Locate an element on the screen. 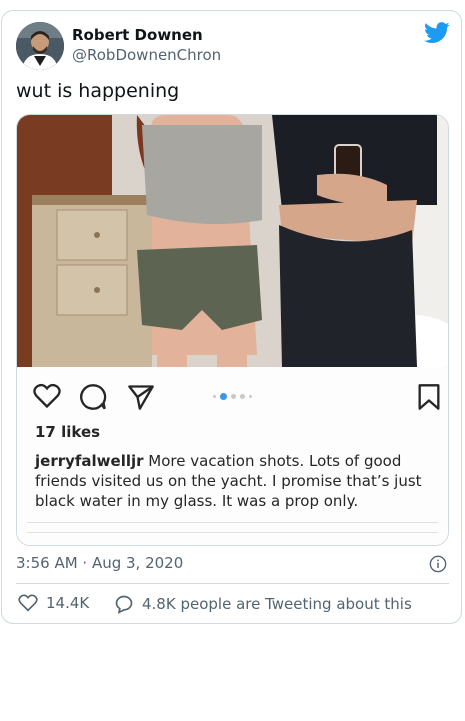 The image size is (465, 721). conversation-text: 4.8K people are Tweeting about this is located at coordinates (277, 604).